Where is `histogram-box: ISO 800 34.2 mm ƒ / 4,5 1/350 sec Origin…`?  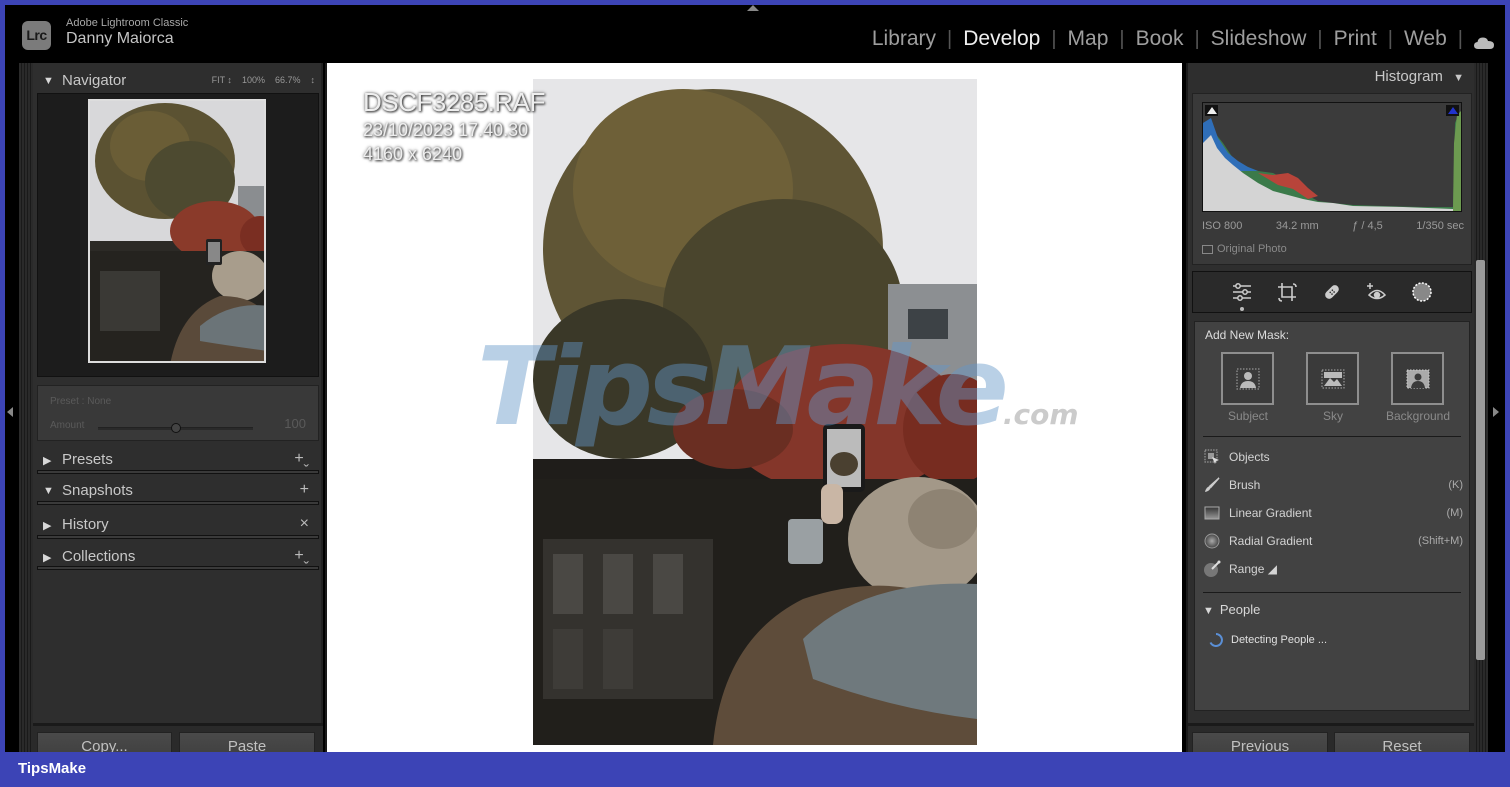 histogram-box: ISO 800 34.2 mm ƒ / 4,5 1/350 sec Origin… is located at coordinates (1332, 179).